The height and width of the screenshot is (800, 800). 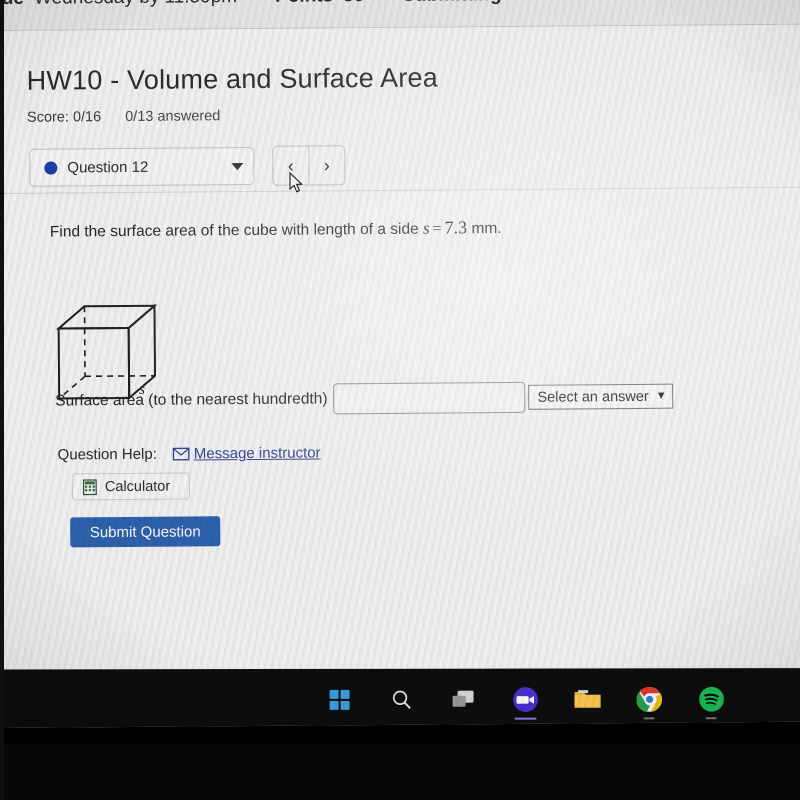 I want to click on search-icon, so click(x=401, y=699).